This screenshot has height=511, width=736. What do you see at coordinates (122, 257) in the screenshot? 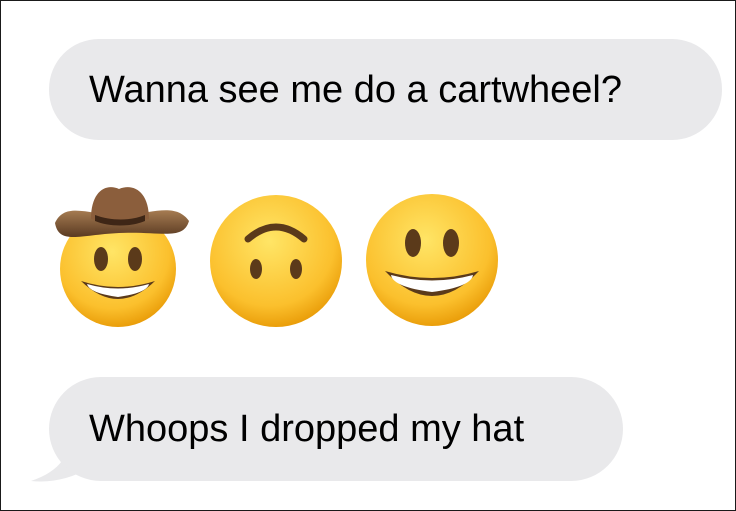
I see `cowboy-hat-face-icon` at bounding box center [122, 257].